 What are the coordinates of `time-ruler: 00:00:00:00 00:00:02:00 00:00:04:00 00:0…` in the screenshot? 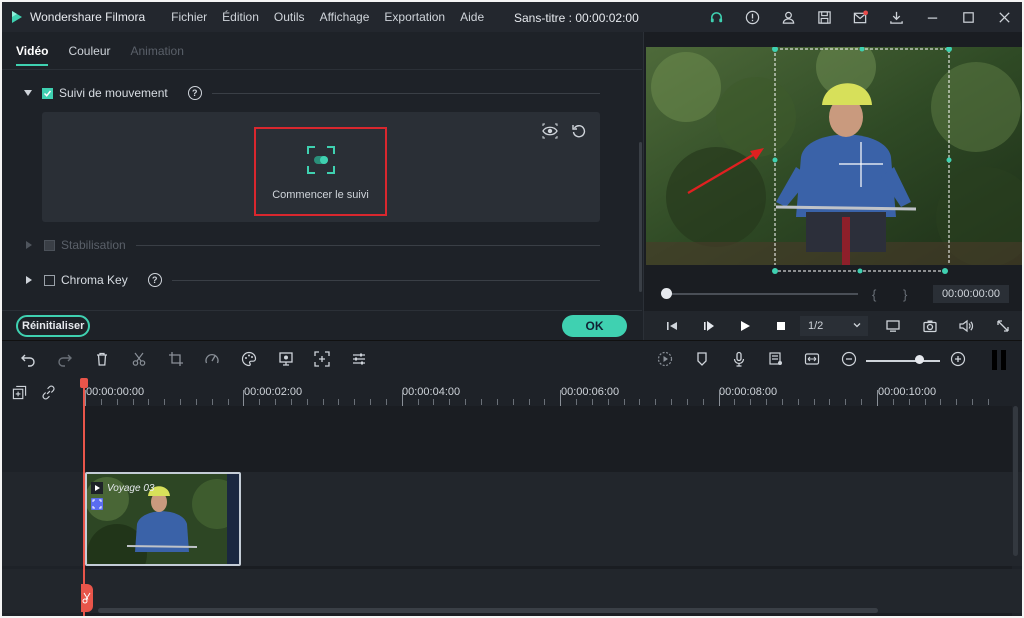 It's located at (547, 391).